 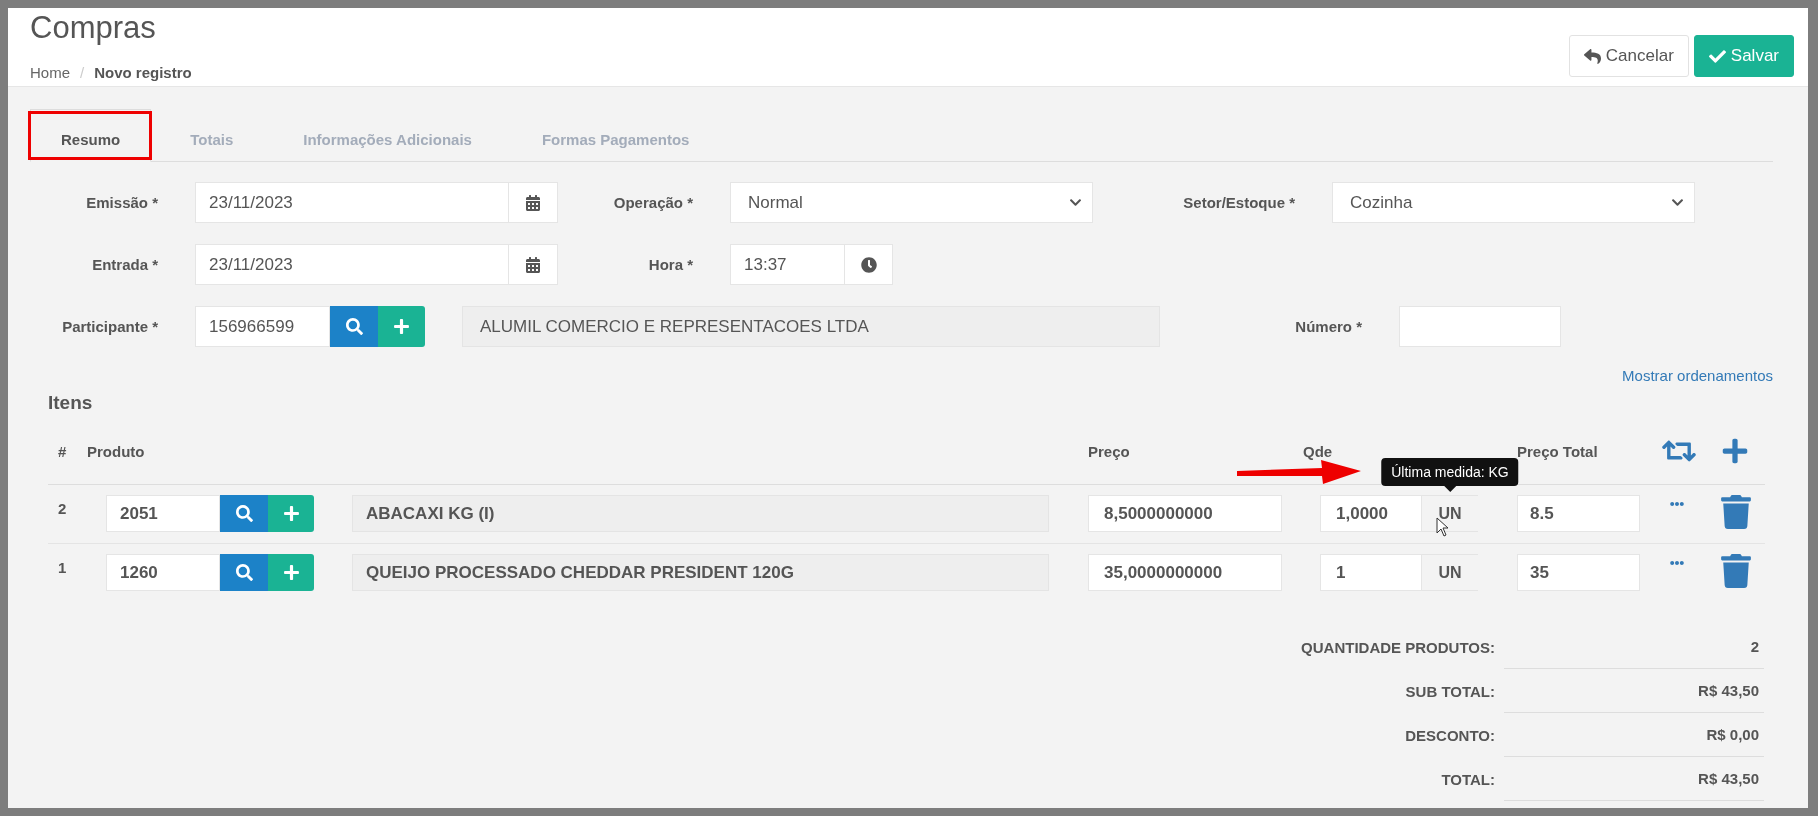 I want to click on check-icon, so click(x=1717, y=56).